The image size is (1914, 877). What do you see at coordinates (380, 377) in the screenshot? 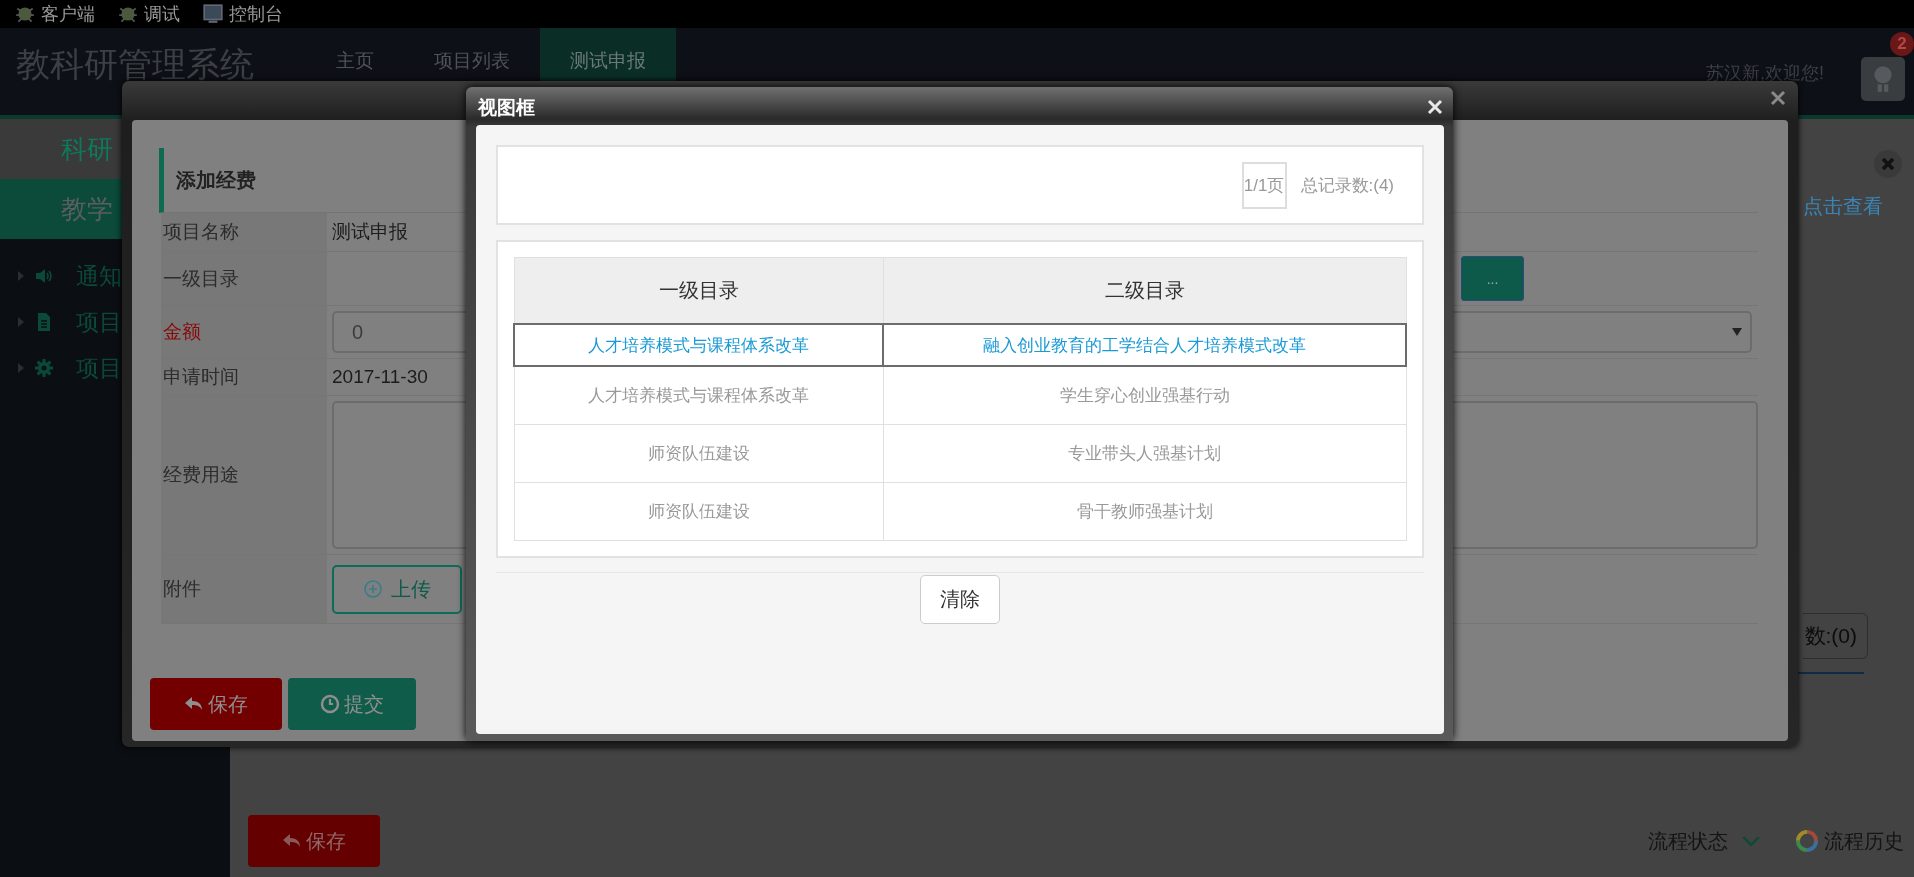
I see `field-value: 2017-11-30` at bounding box center [380, 377].